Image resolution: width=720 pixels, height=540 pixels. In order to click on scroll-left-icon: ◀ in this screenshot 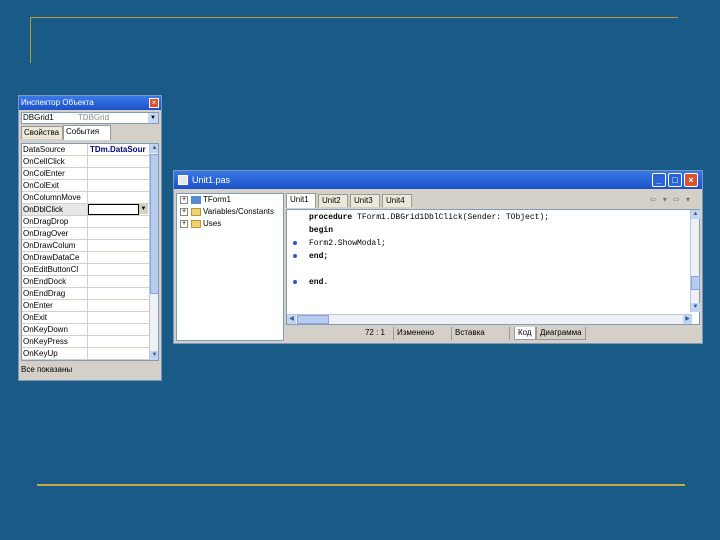, I will do `click(291, 319)`.